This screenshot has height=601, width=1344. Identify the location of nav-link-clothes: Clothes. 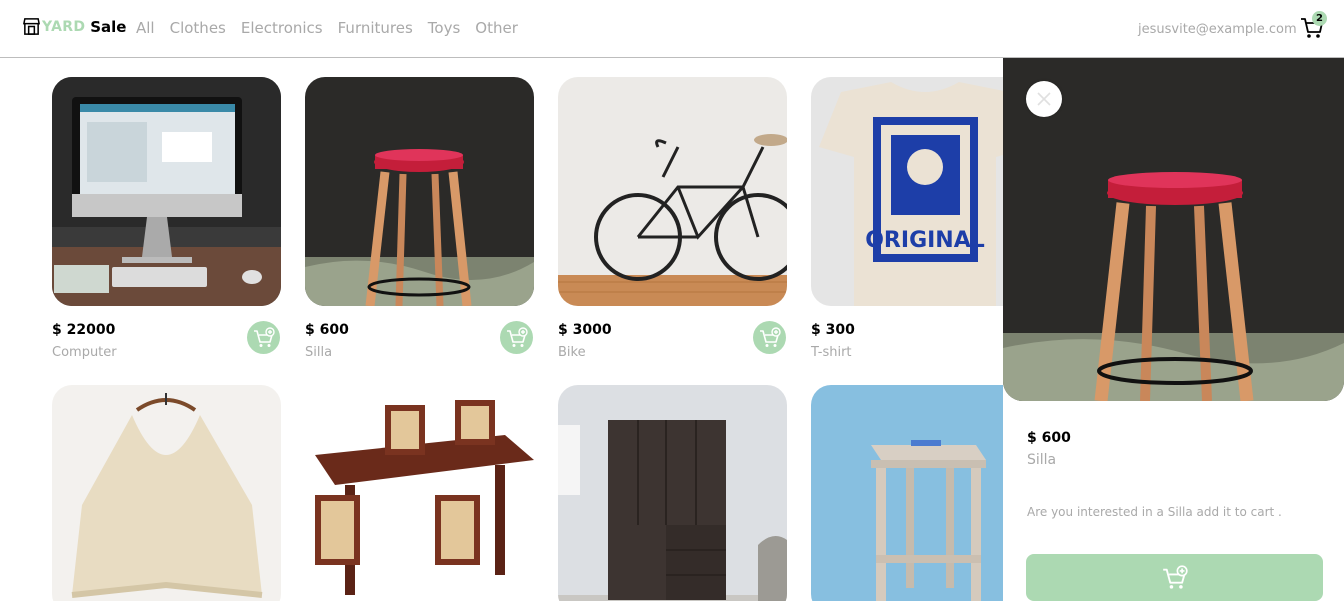
(198, 28).